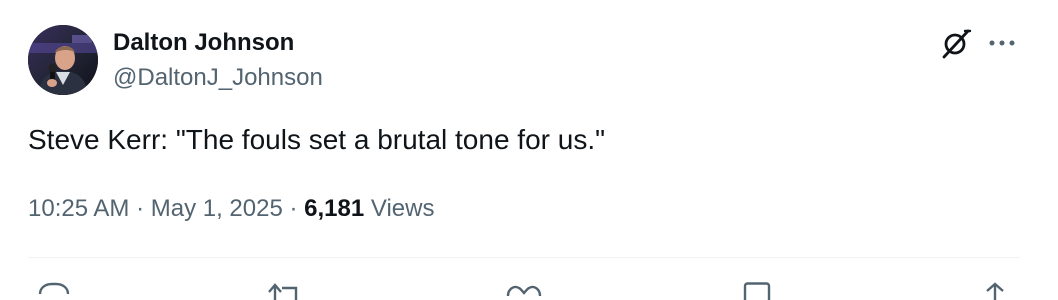  I want to click on views-count: 6,181, so click(334, 208).